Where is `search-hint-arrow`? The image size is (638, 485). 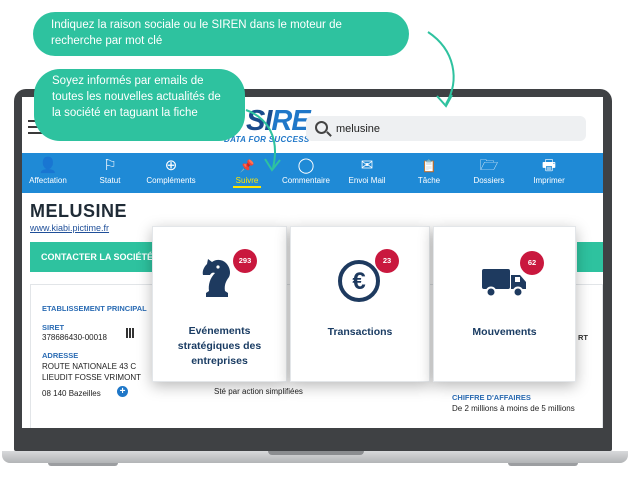 search-hint-arrow is located at coordinates (441, 68).